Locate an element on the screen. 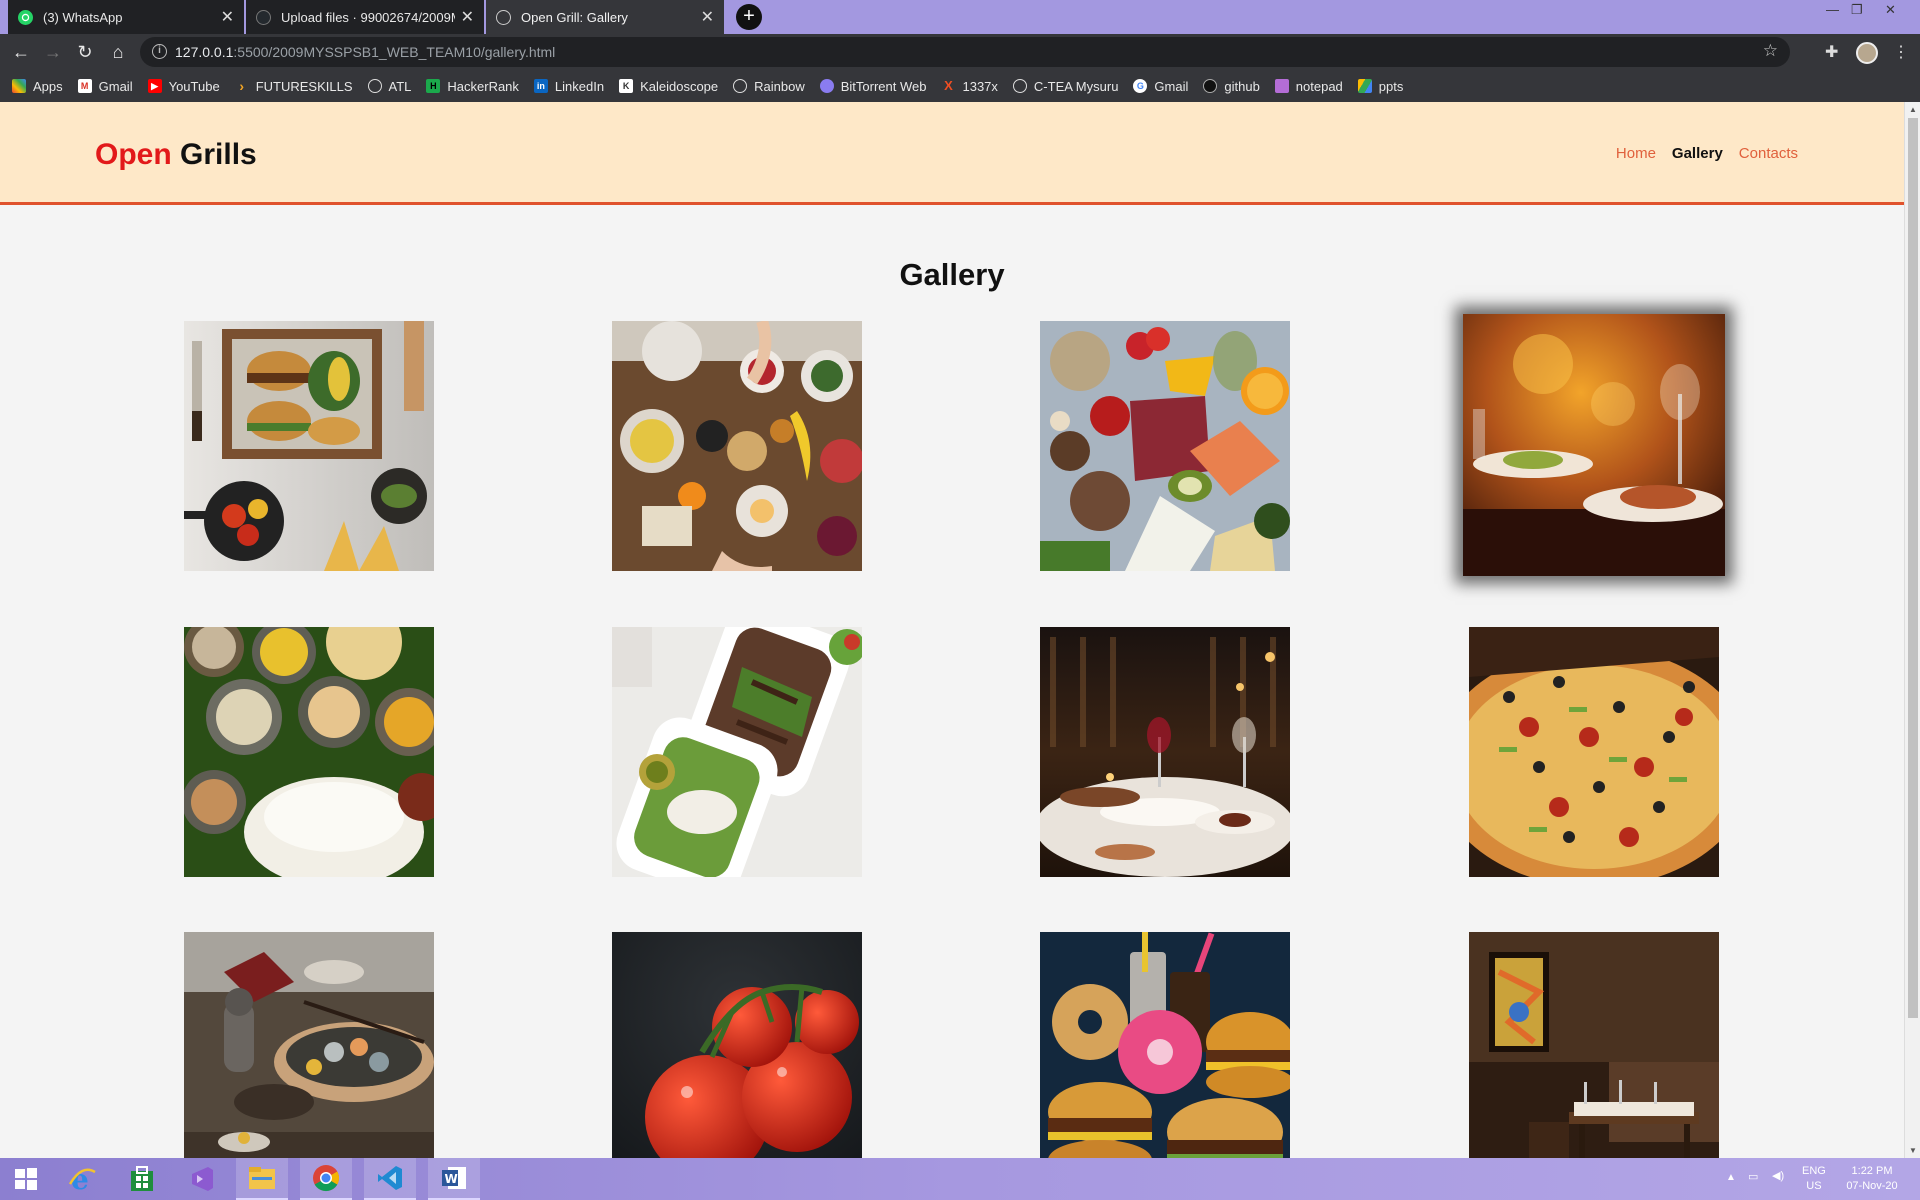 This screenshot has height=1200, width=1920. bookmark-1337x: X 1337x is located at coordinates (969, 86).